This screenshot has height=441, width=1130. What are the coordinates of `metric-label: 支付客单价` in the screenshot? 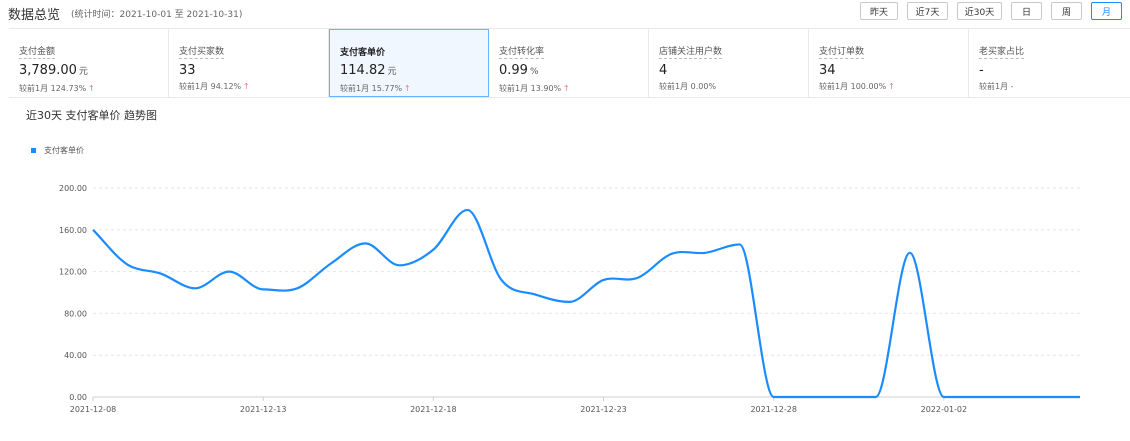 It's located at (363, 53).